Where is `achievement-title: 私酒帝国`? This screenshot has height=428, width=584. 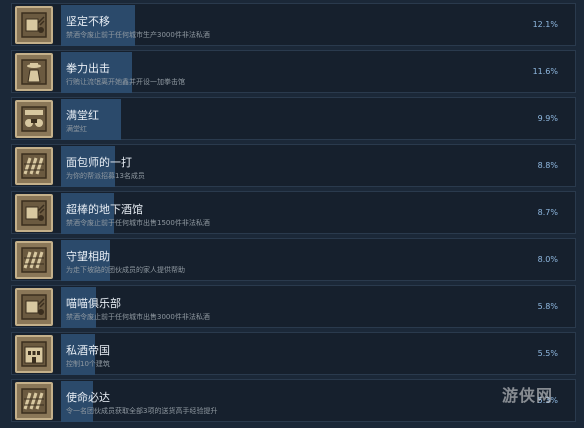
achievement-title: 私酒帝国 is located at coordinates (88, 350).